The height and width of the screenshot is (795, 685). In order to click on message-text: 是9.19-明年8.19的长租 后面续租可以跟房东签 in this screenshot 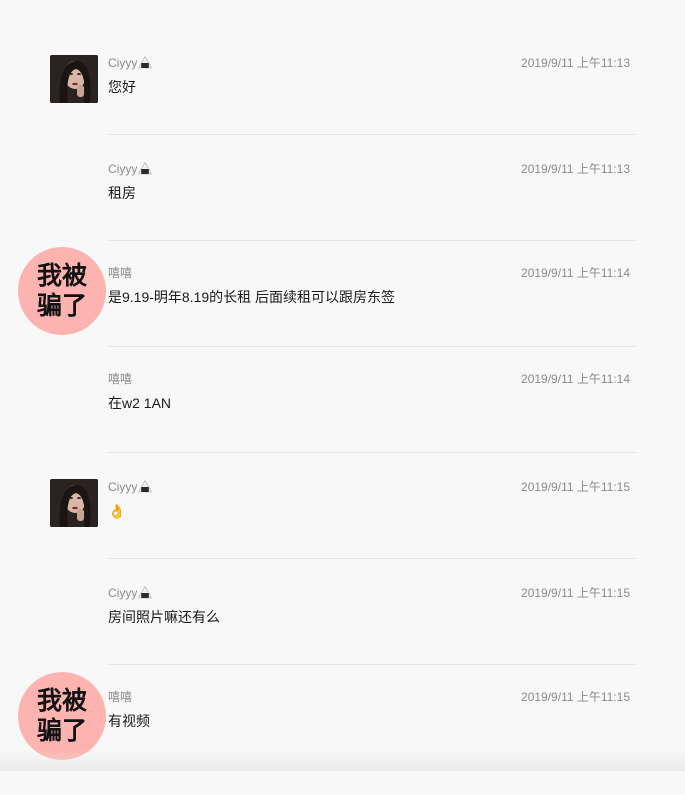, I will do `click(252, 297)`.